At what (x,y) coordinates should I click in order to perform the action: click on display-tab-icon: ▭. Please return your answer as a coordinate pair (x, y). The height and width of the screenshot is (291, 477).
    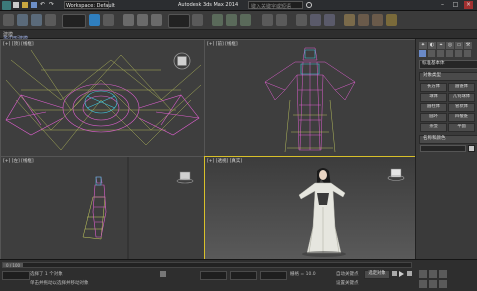
    Looking at the image, I should click on (459, 45).